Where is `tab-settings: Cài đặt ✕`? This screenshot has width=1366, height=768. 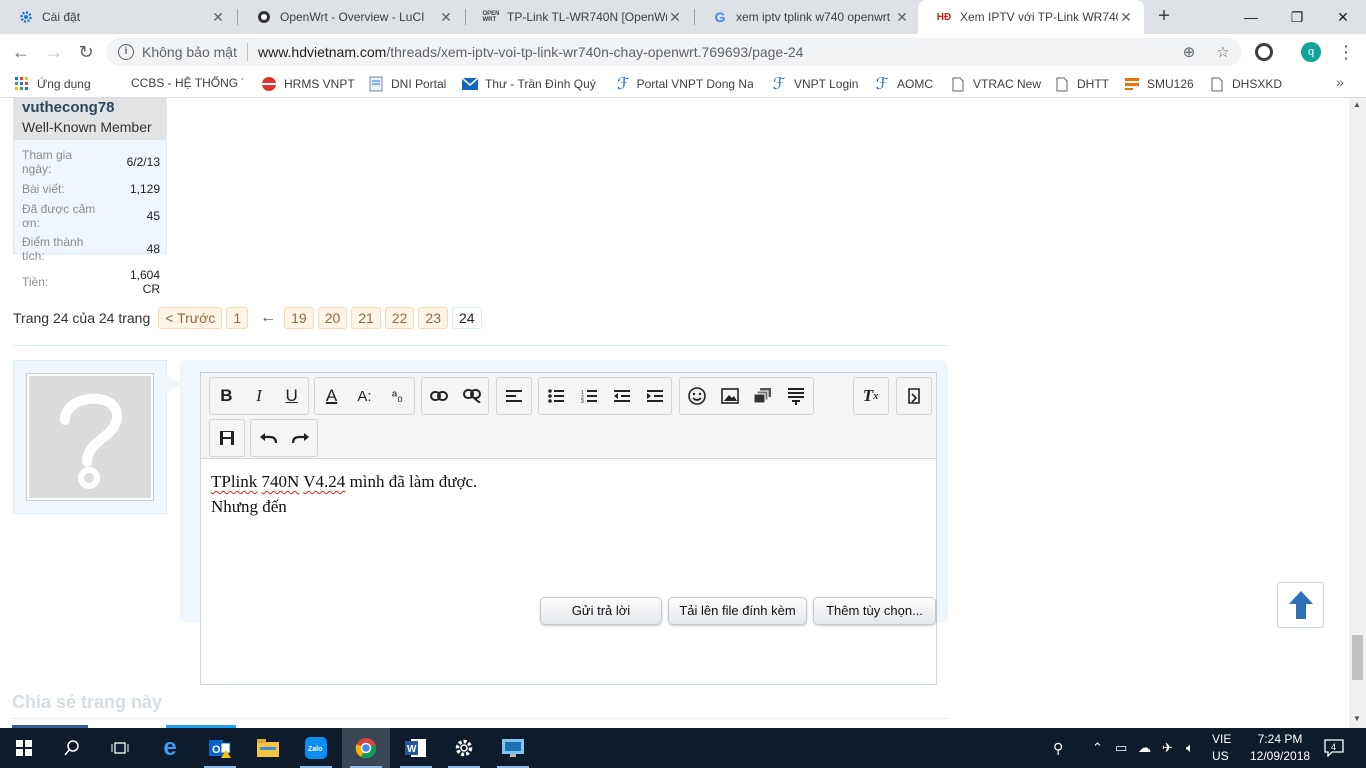
tab-settings: Cài đặt ✕ is located at coordinates (118, 17).